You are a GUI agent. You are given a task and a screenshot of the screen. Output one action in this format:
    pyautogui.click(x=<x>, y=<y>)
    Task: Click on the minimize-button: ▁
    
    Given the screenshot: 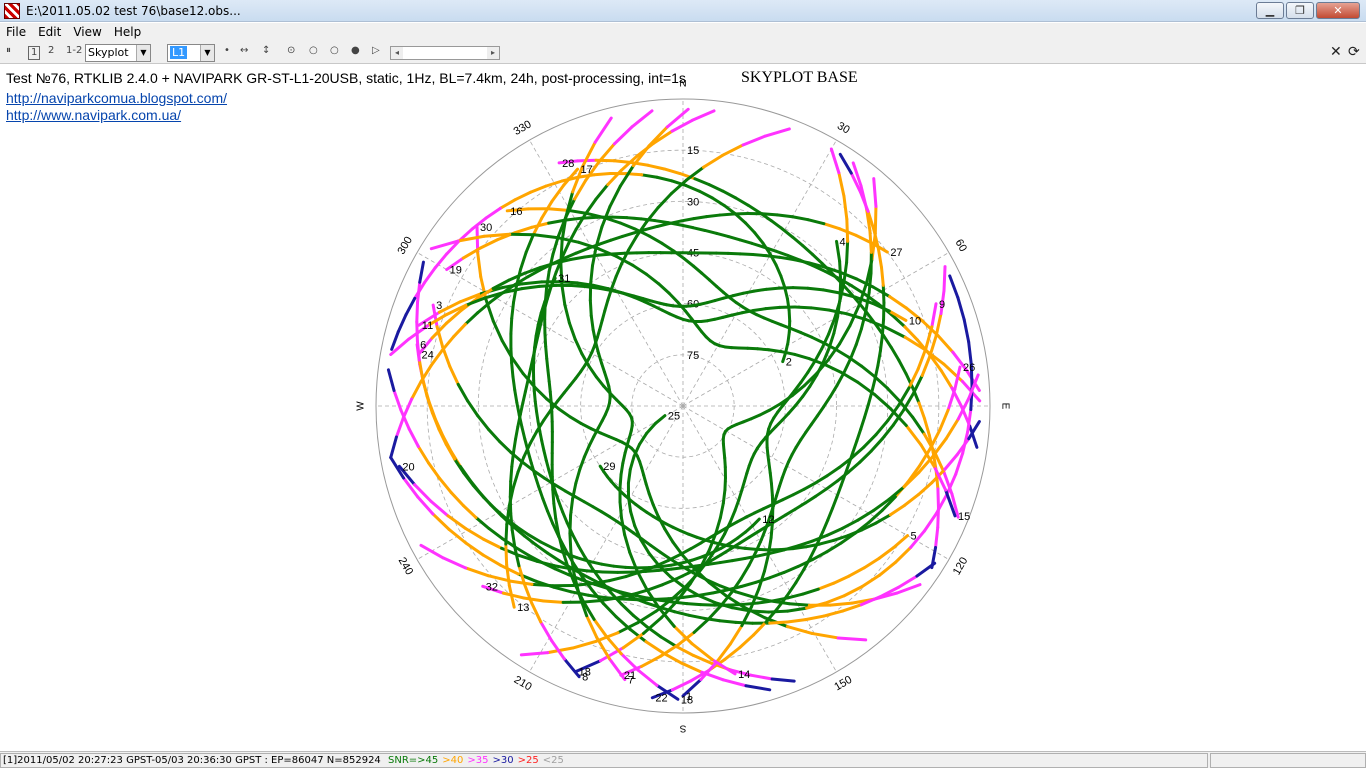 What is the action you would take?
    pyautogui.click(x=1270, y=10)
    